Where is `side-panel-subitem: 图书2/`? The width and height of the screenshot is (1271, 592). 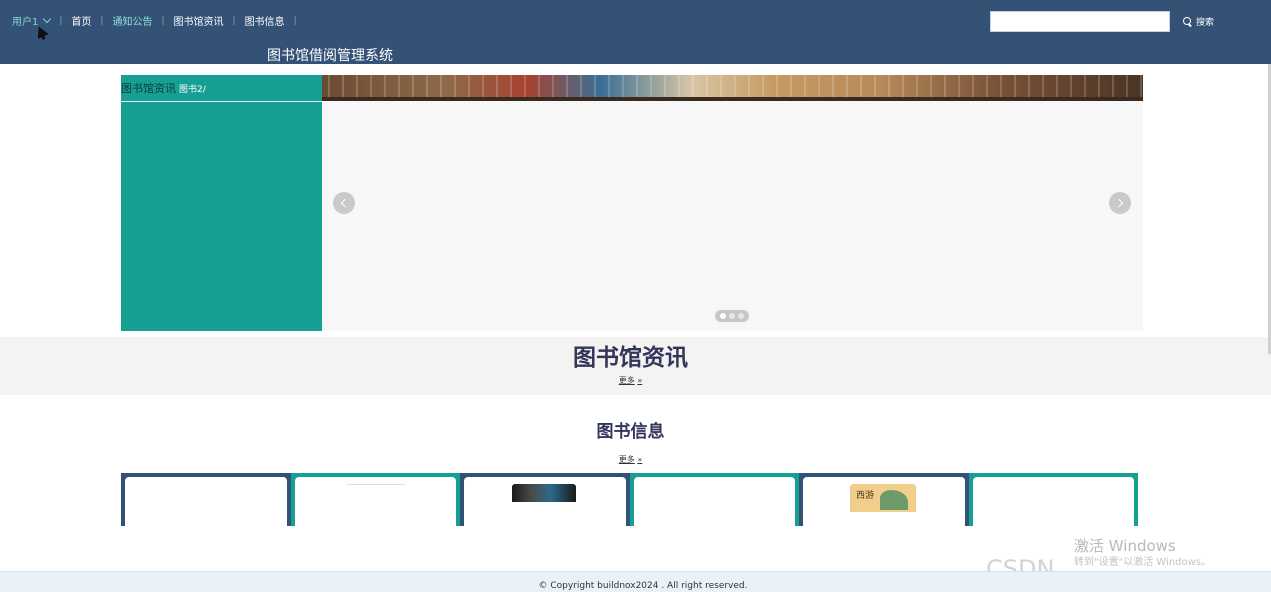
side-panel-subitem: 图书2/ is located at coordinates (192, 88).